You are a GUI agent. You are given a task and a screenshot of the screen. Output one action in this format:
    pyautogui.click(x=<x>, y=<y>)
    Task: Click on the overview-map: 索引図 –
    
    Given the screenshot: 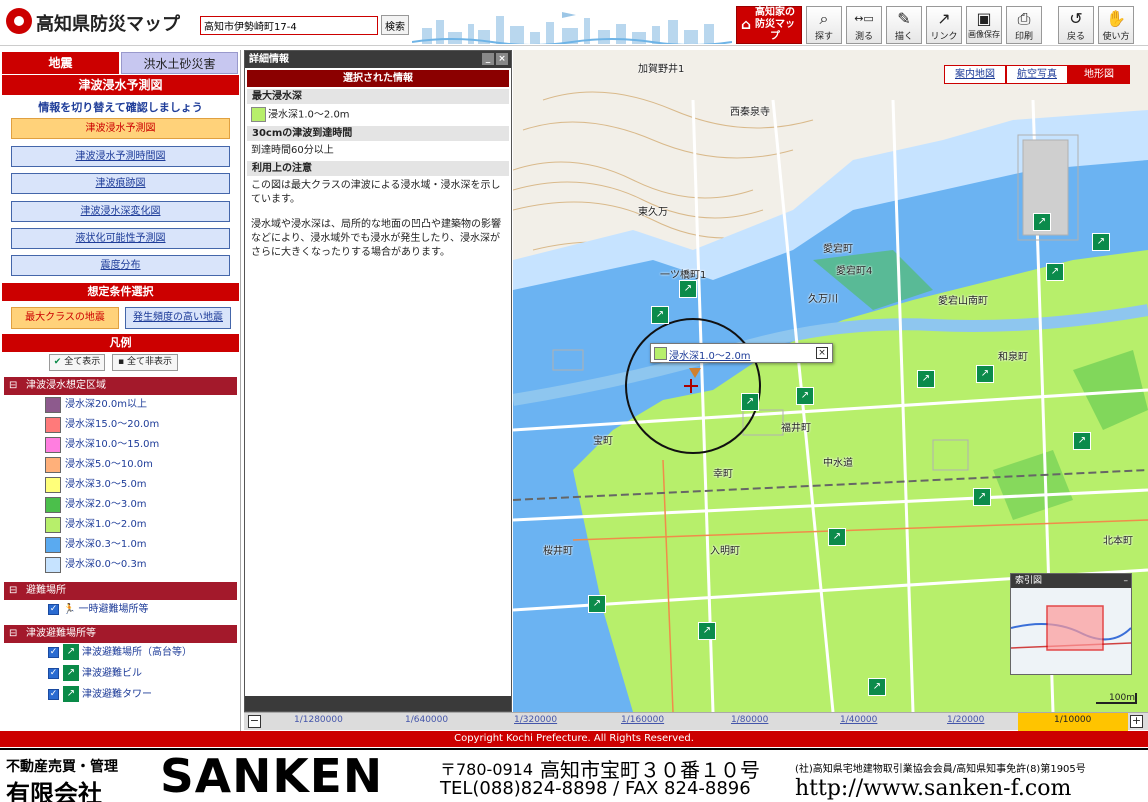 What is the action you would take?
    pyautogui.click(x=1071, y=624)
    